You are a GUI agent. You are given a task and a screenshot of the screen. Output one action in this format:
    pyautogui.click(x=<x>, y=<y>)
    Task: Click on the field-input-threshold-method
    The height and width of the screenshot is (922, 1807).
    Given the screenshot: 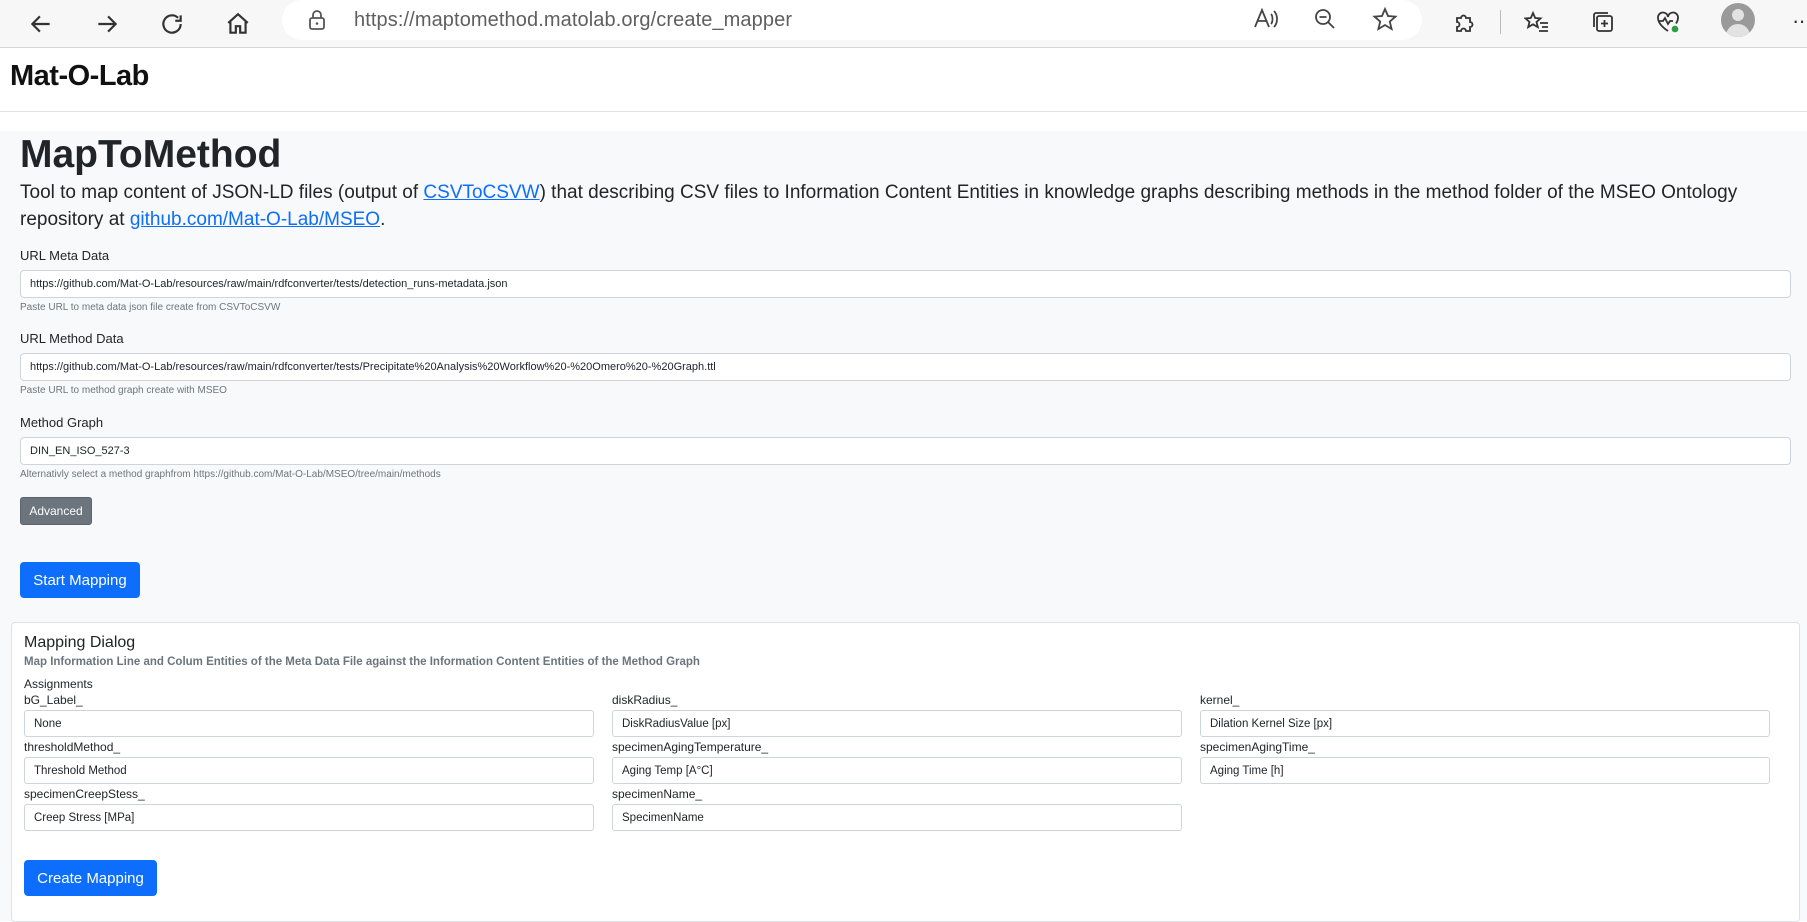 What is the action you would take?
    pyautogui.click(x=309, y=770)
    